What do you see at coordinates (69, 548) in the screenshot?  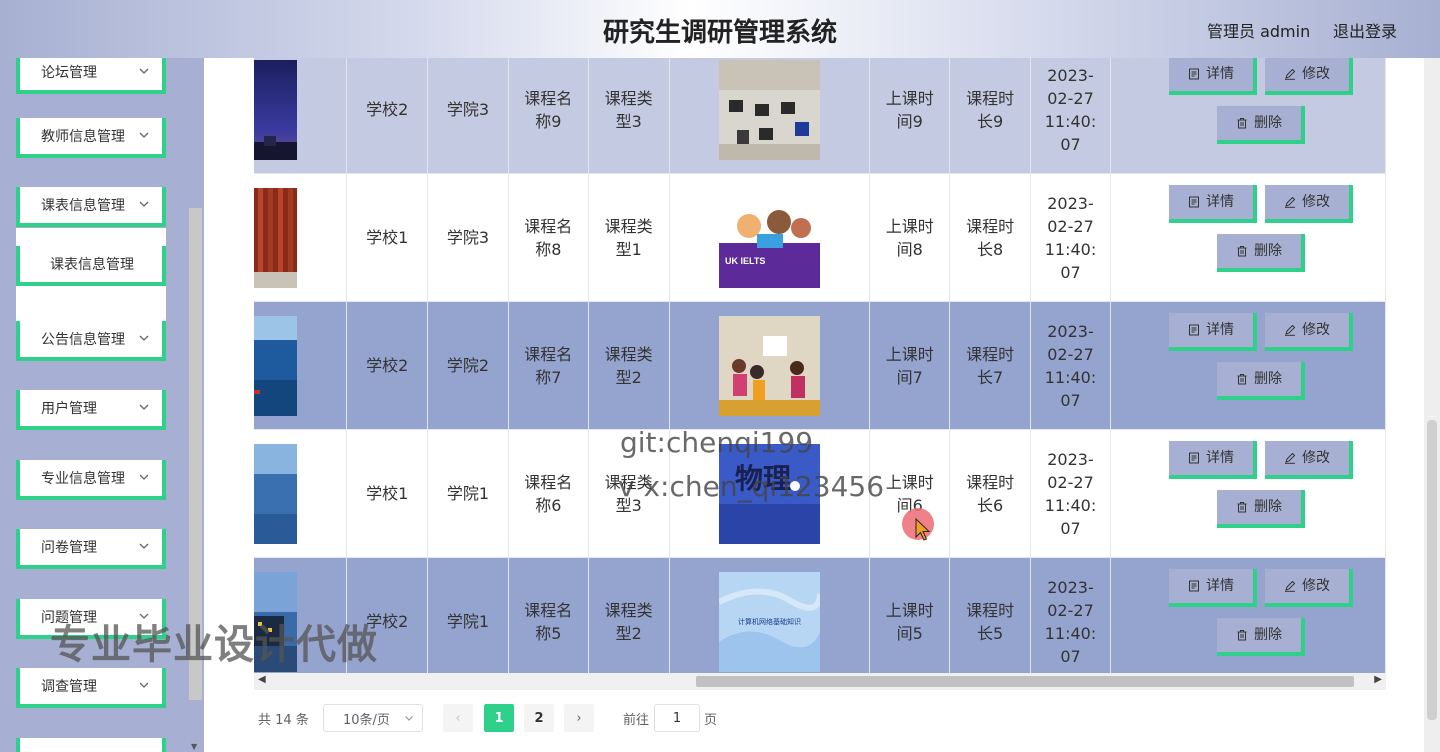 I see `sidebar-item-label: 问卷管理` at bounding box center [69, 548].